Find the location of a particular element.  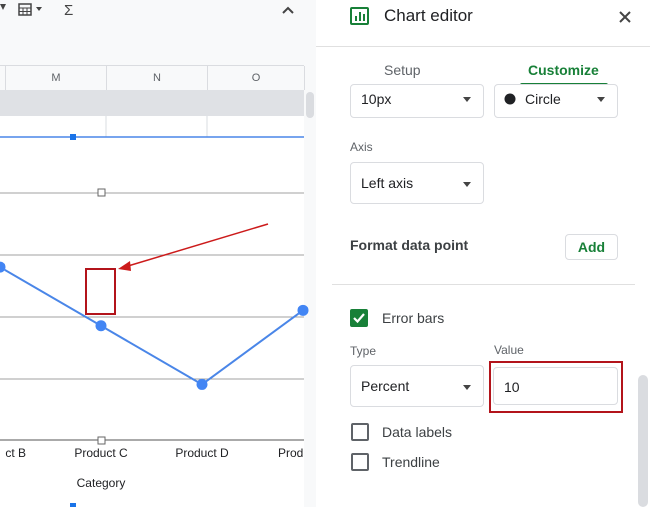

chart-icon is located at coordinates (359, 16).